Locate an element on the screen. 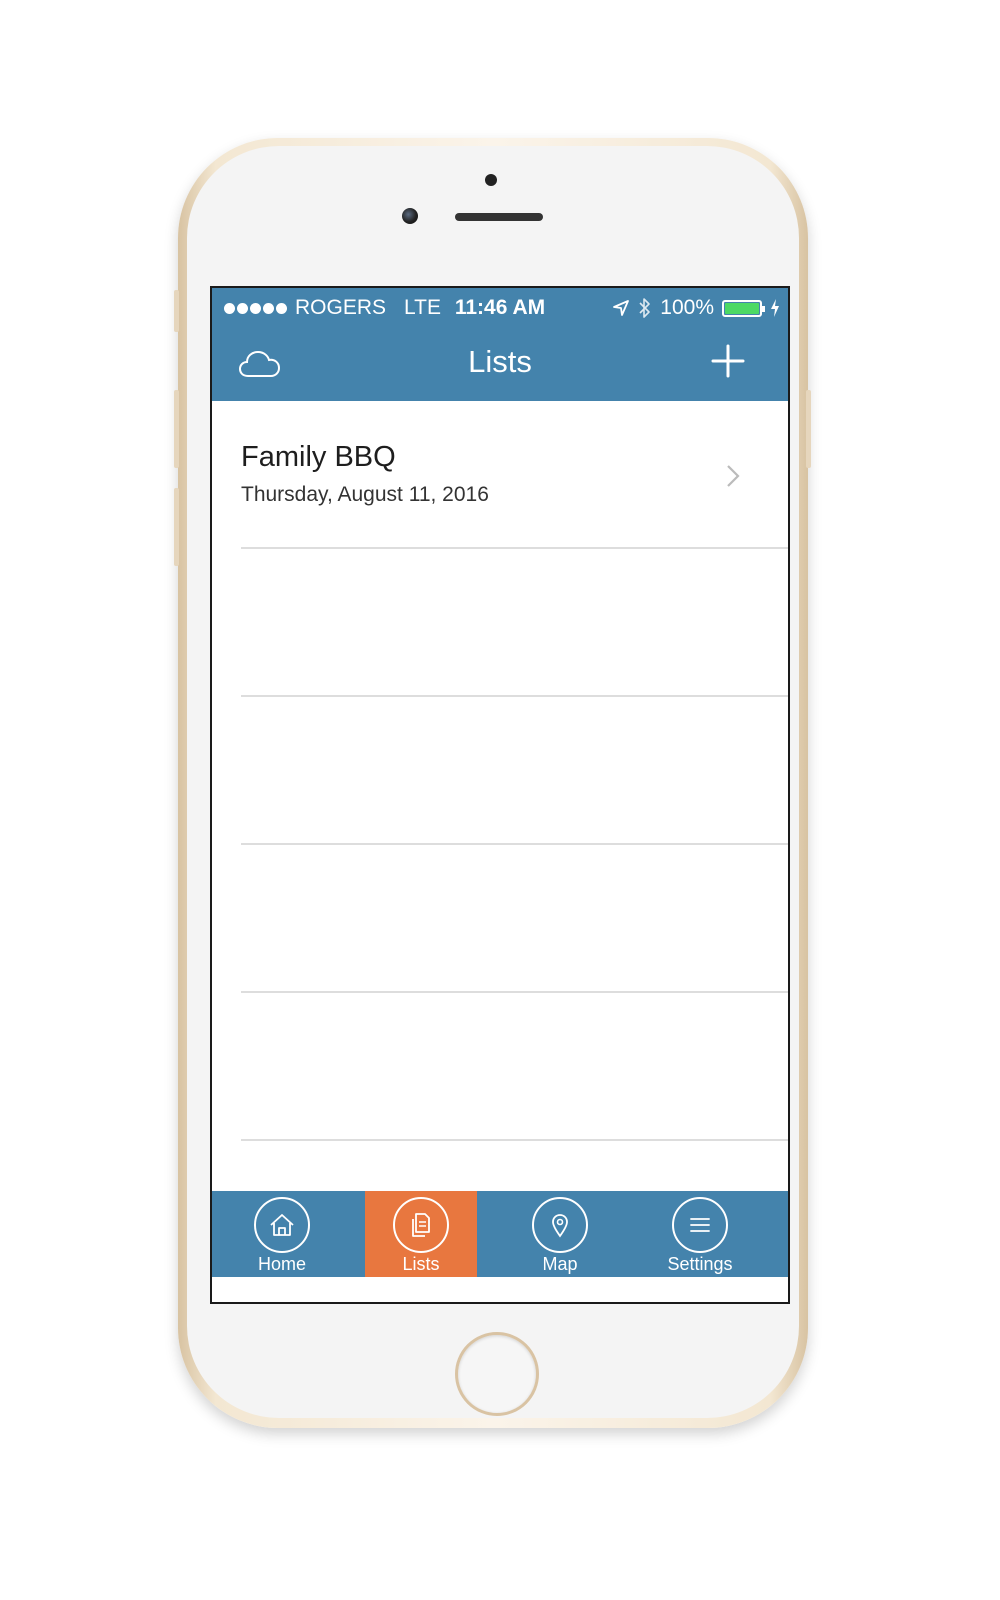 Image resolution: width=1000 pixels, height=1600 pixels. silent-switch is located at coordinates (176, 311).